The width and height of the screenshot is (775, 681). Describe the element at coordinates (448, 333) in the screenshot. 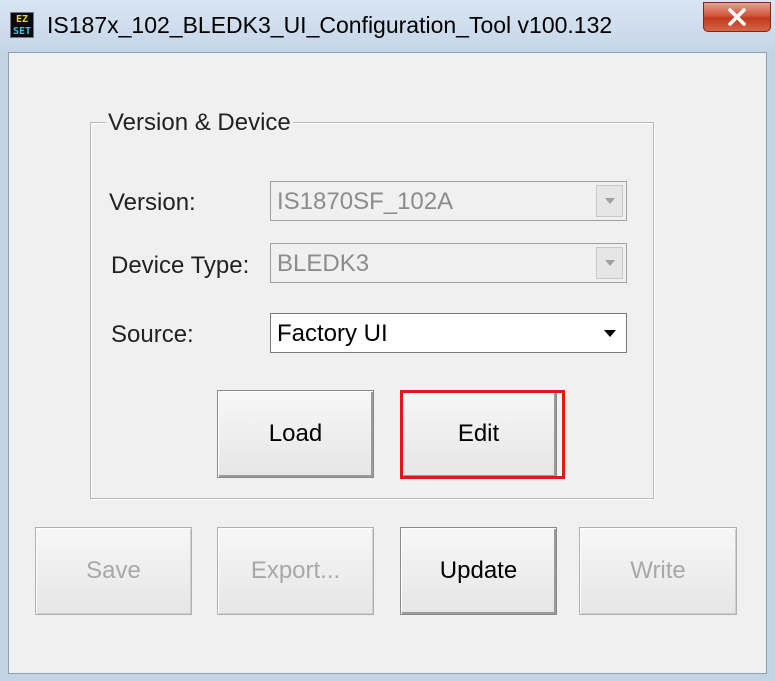

I see `source-dropdown: Factory UI` at that location.